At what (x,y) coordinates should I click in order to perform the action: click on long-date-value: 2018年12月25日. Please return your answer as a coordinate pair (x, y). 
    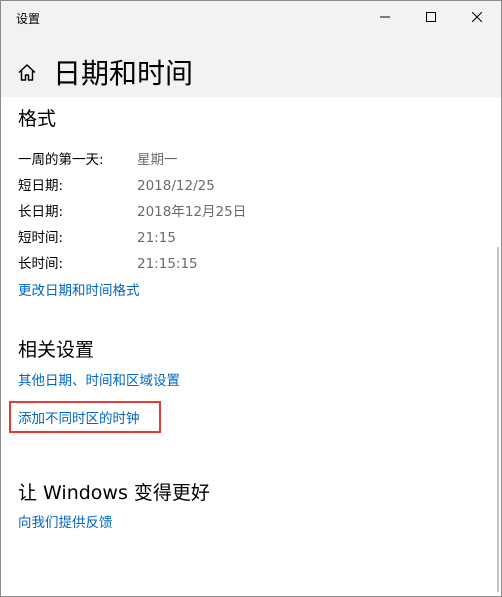
    Looking at the image, I should click on (192, 212).